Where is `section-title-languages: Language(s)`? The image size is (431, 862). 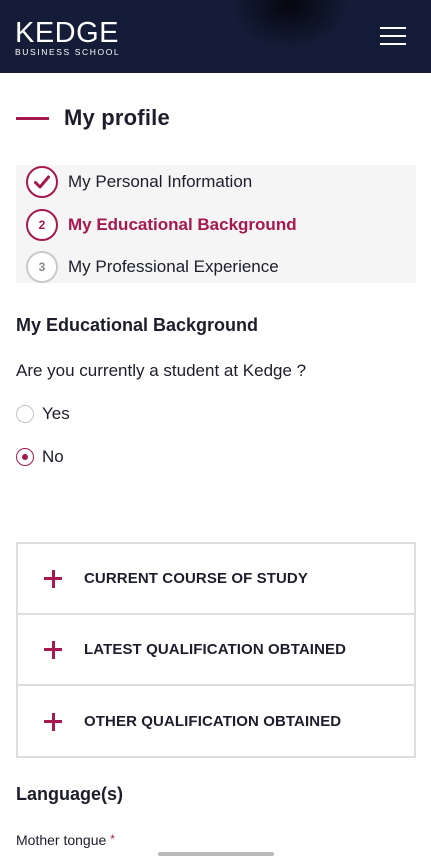 section-title-languages: Language(s) is located at coordinates (70, 794).